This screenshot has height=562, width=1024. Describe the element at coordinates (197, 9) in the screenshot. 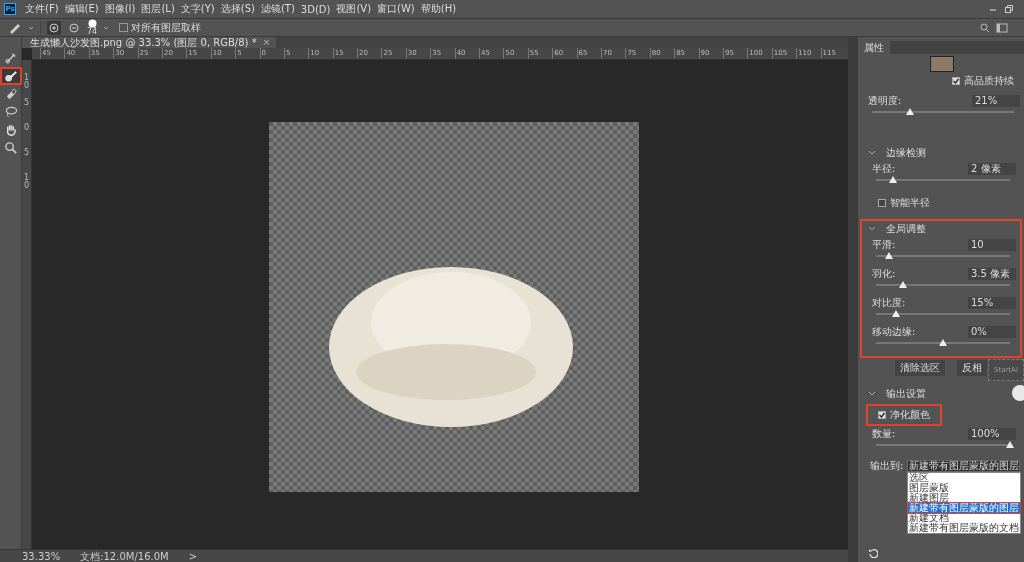

I see `menu-item: 文字(Y)` at that location.